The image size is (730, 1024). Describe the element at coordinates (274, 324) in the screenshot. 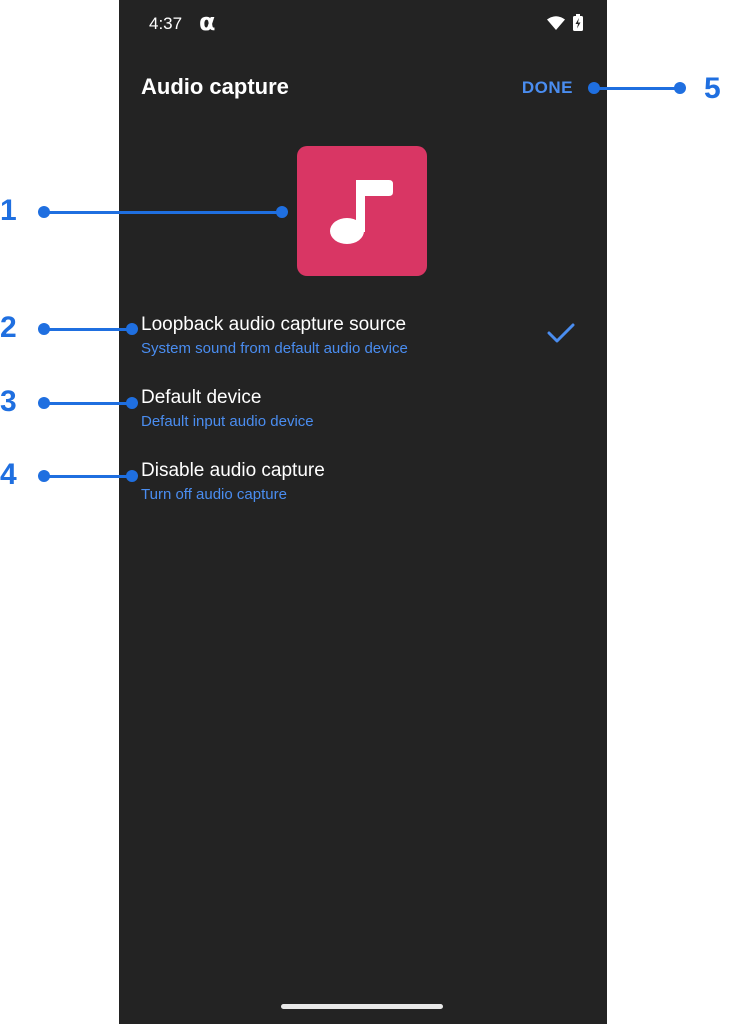

I see `option-title: Loopback audio capture source` at that location.